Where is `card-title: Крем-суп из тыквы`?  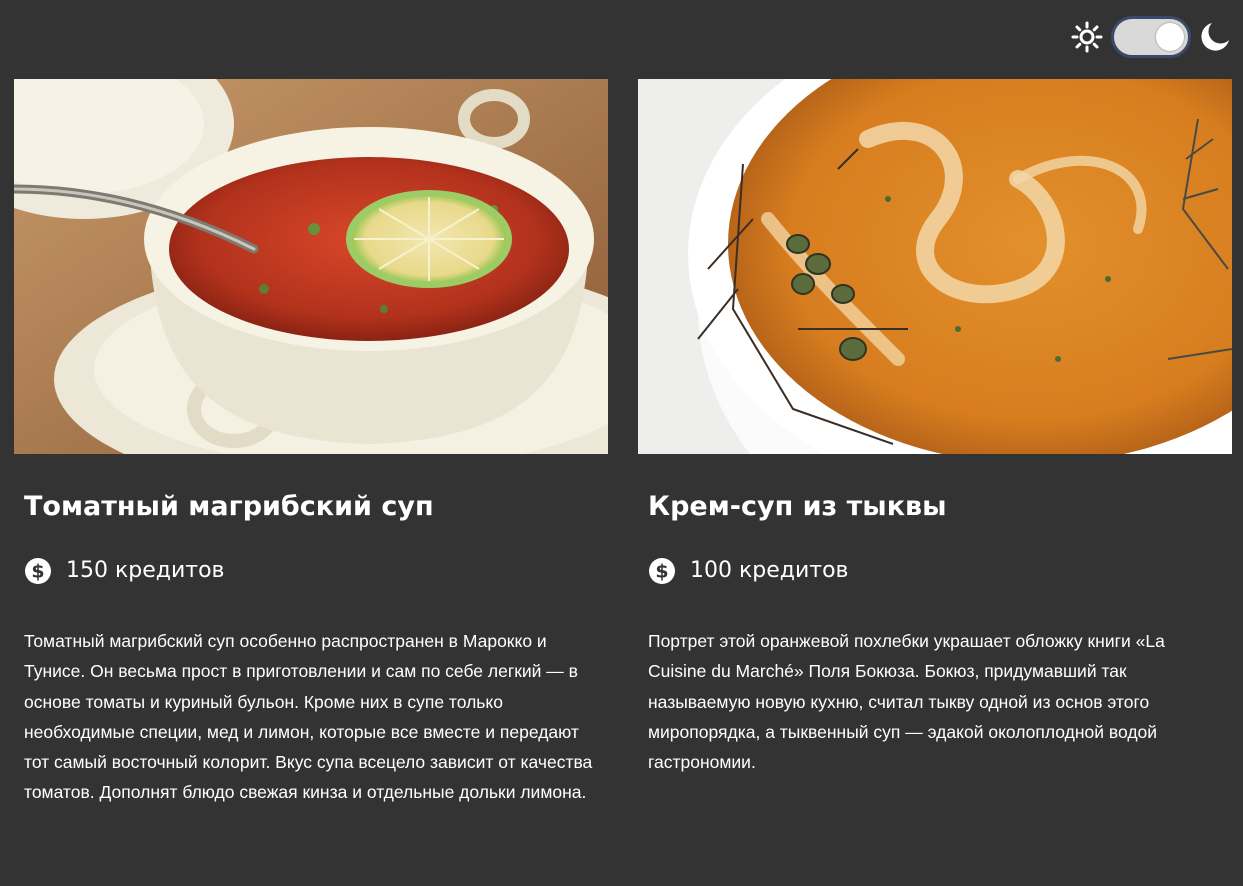
card-title: Крем-суп из тыквы is located at coordinates (797, 506).